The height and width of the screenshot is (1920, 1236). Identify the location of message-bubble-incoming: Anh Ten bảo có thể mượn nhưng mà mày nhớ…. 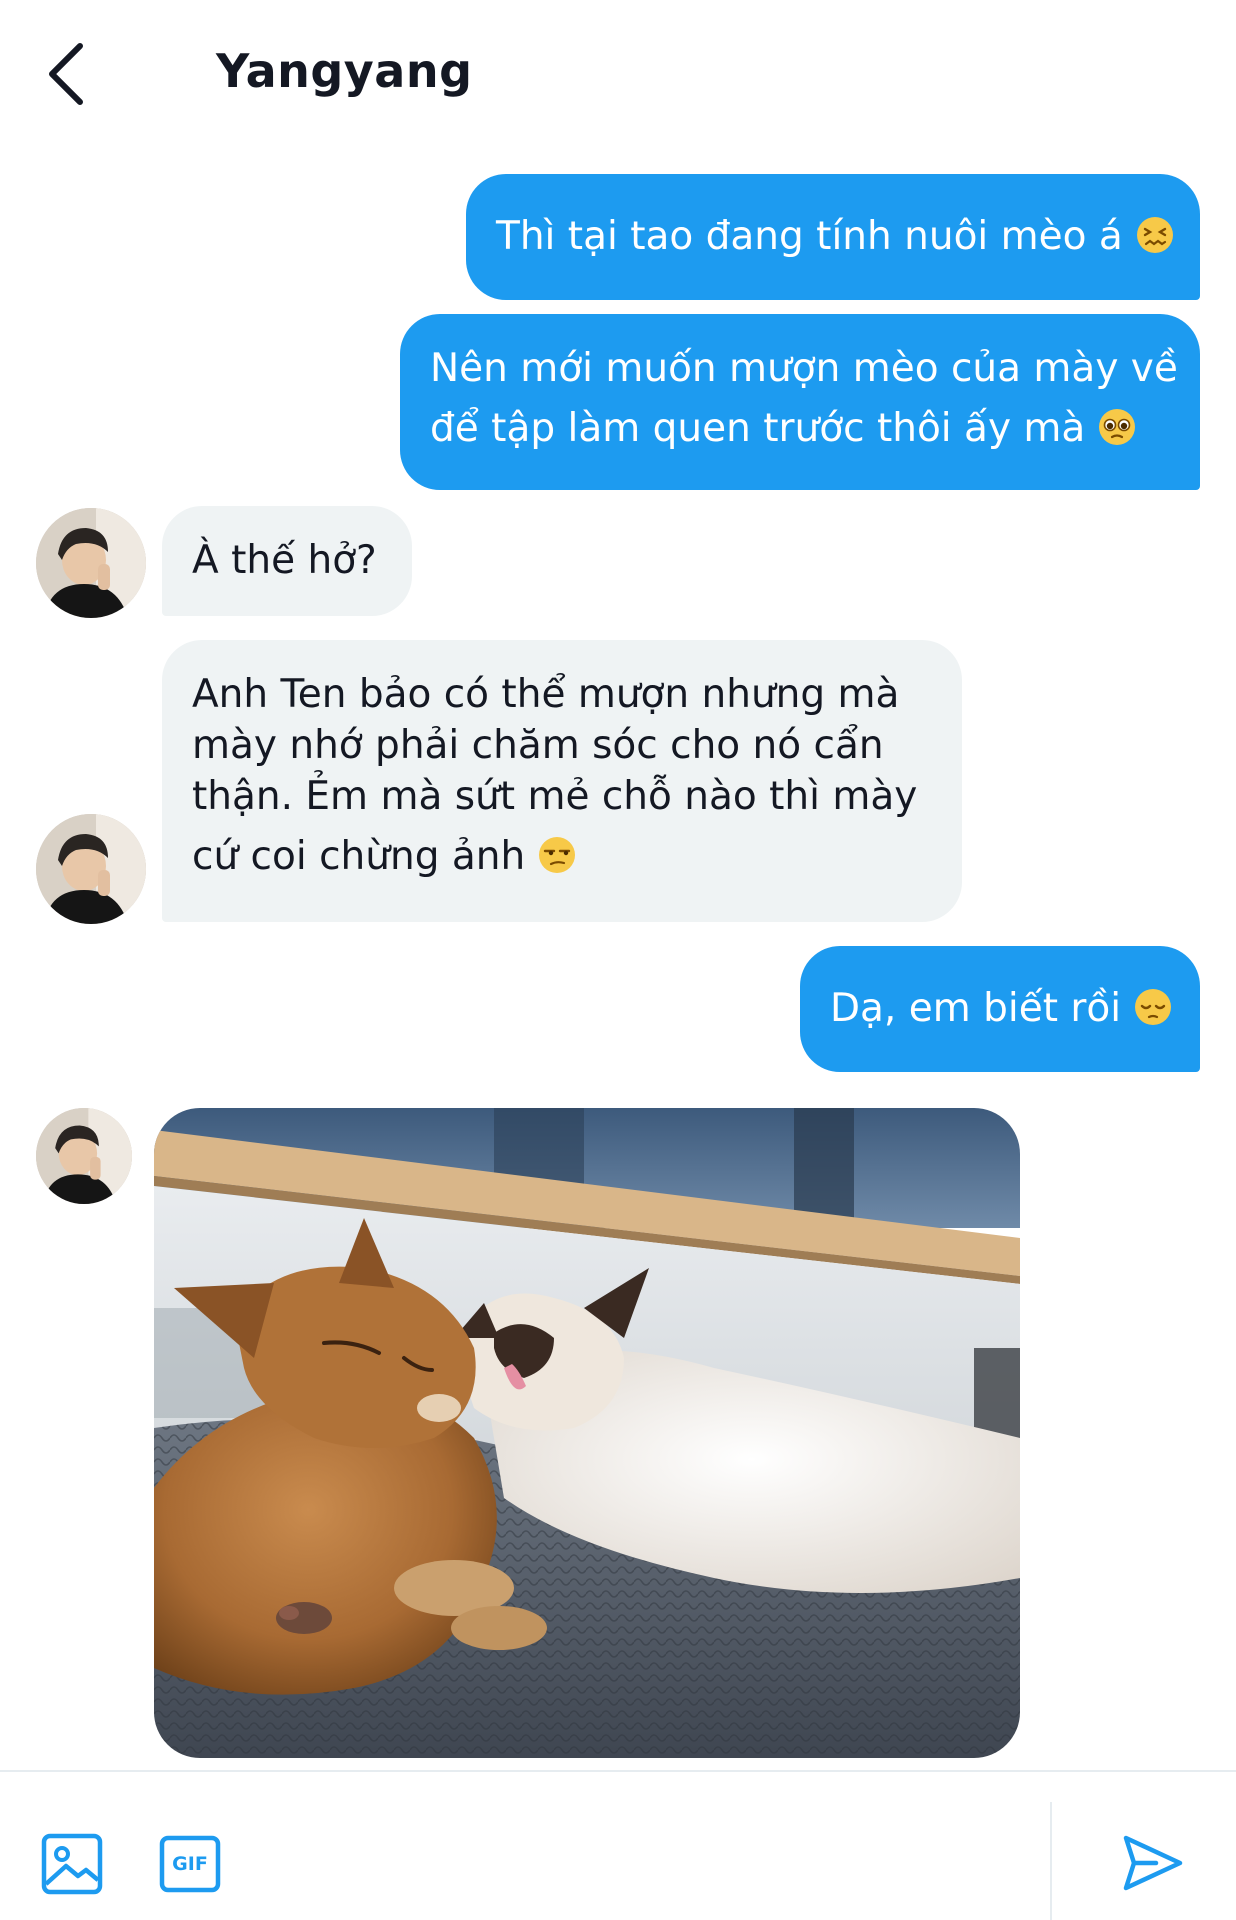
(562, 781).